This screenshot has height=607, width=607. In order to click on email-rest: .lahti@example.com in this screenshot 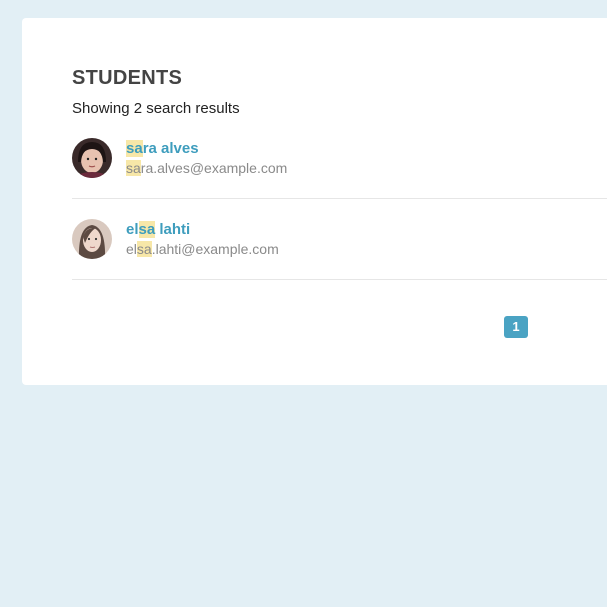, I will do `click(215, 249)`.